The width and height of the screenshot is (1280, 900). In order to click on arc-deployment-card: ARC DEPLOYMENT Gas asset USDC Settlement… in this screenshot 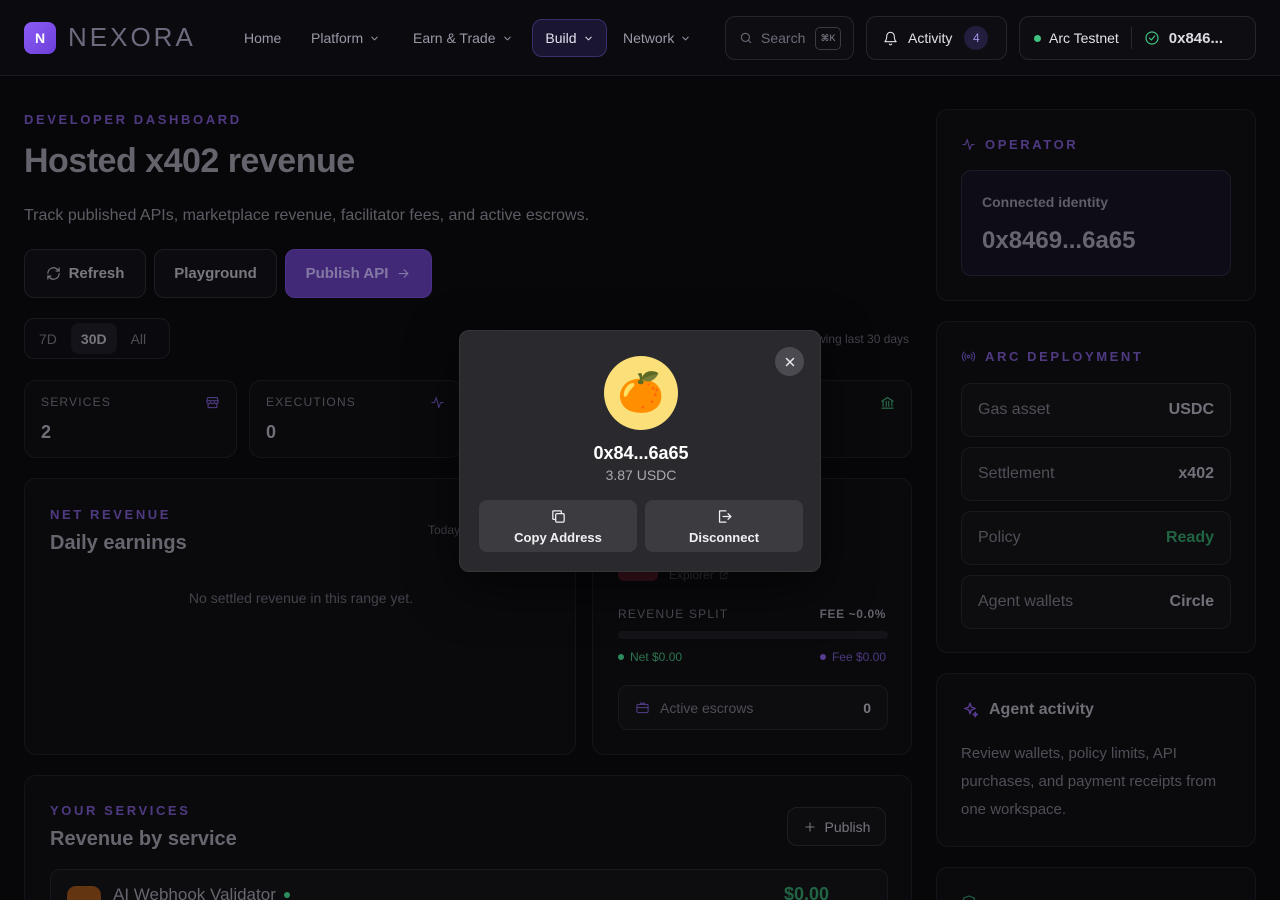, I will do `click(1096, 487)`.